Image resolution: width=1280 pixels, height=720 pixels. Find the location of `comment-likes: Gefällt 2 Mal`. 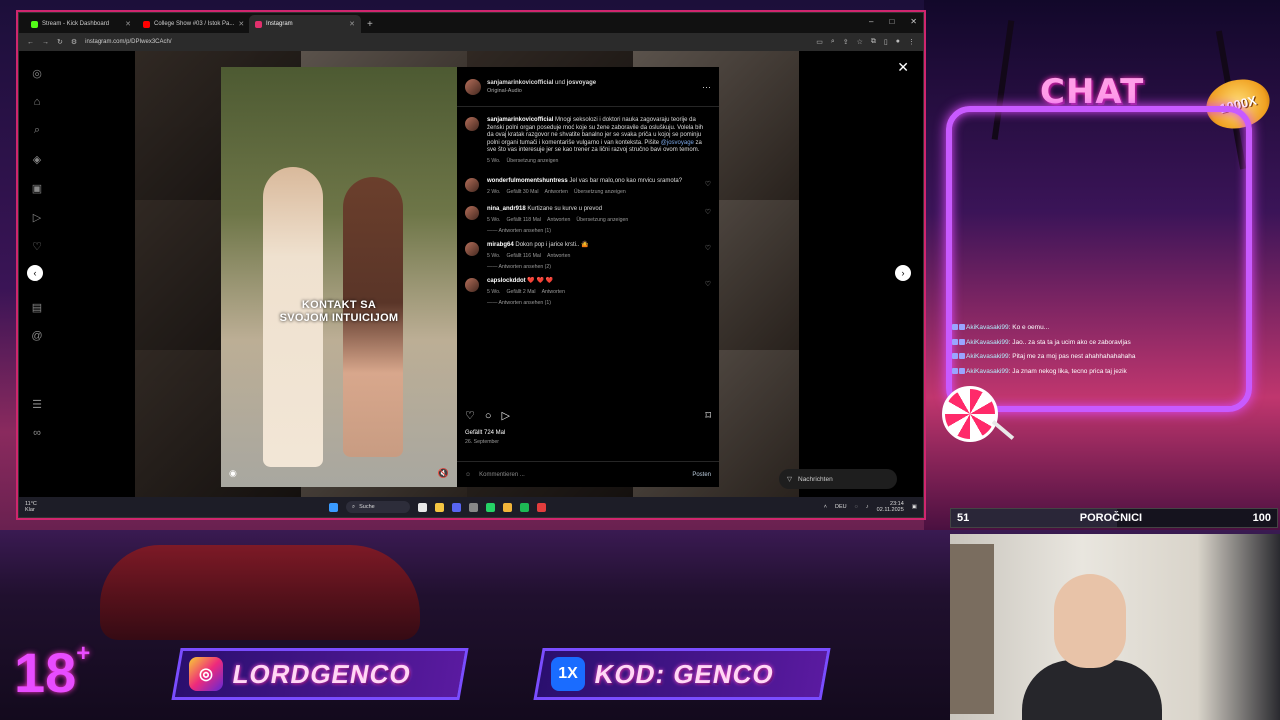

comment-likes: Gefällt 2 Mal is located at coordinates (520, 293).